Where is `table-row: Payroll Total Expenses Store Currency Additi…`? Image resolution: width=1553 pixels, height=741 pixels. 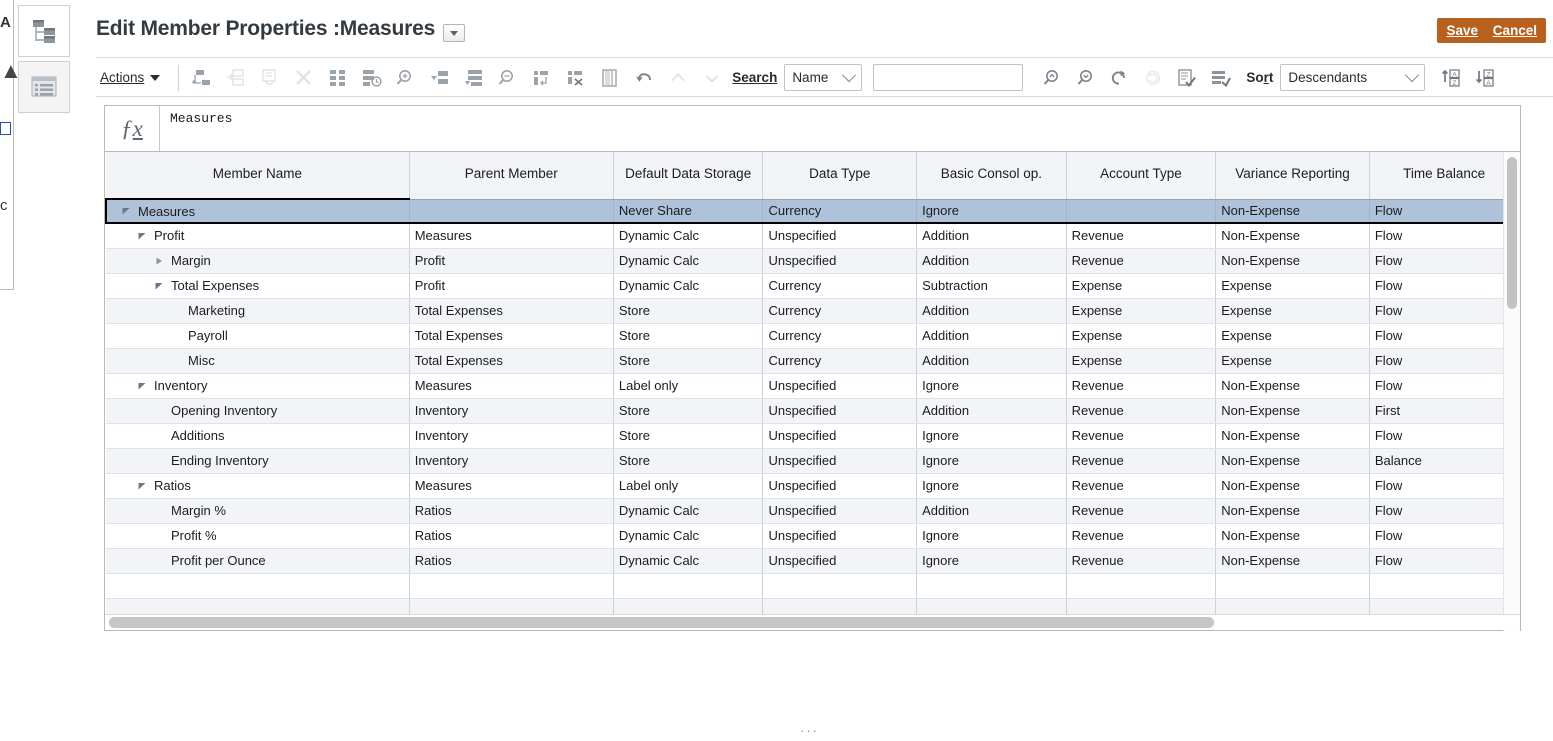 table-row: Payroll Total Expenses Store Currency Additi… is located at coordinates (813, 336).